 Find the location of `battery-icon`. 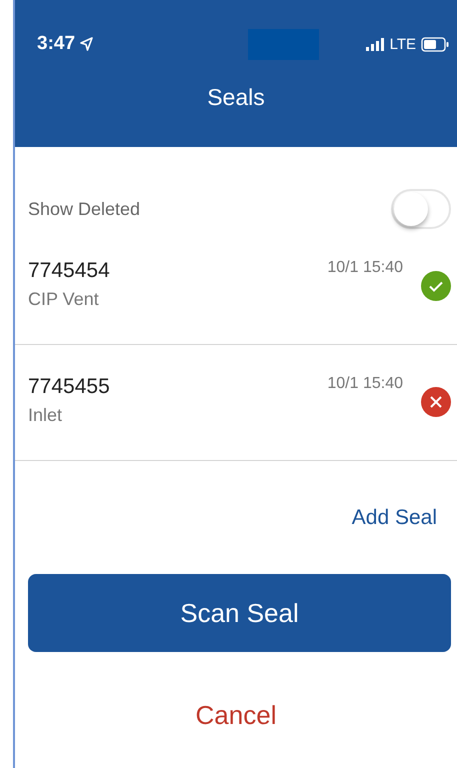

battery-icon is located at coordinates (435, 44).